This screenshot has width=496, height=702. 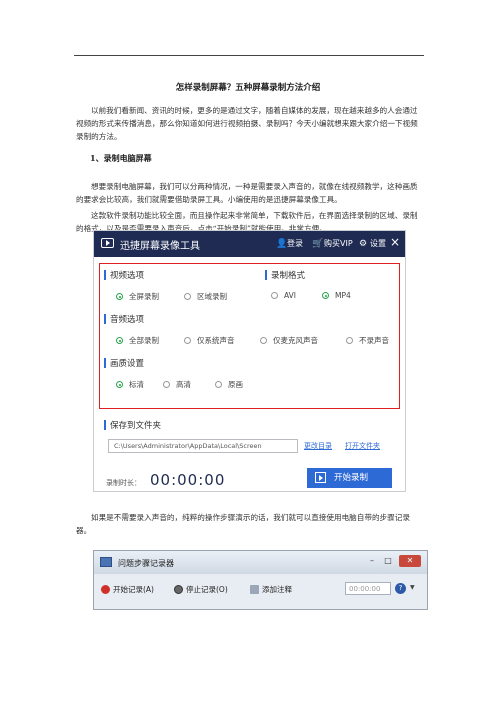 I want to click on maximize-icon: □, so click(x=388, y=561).